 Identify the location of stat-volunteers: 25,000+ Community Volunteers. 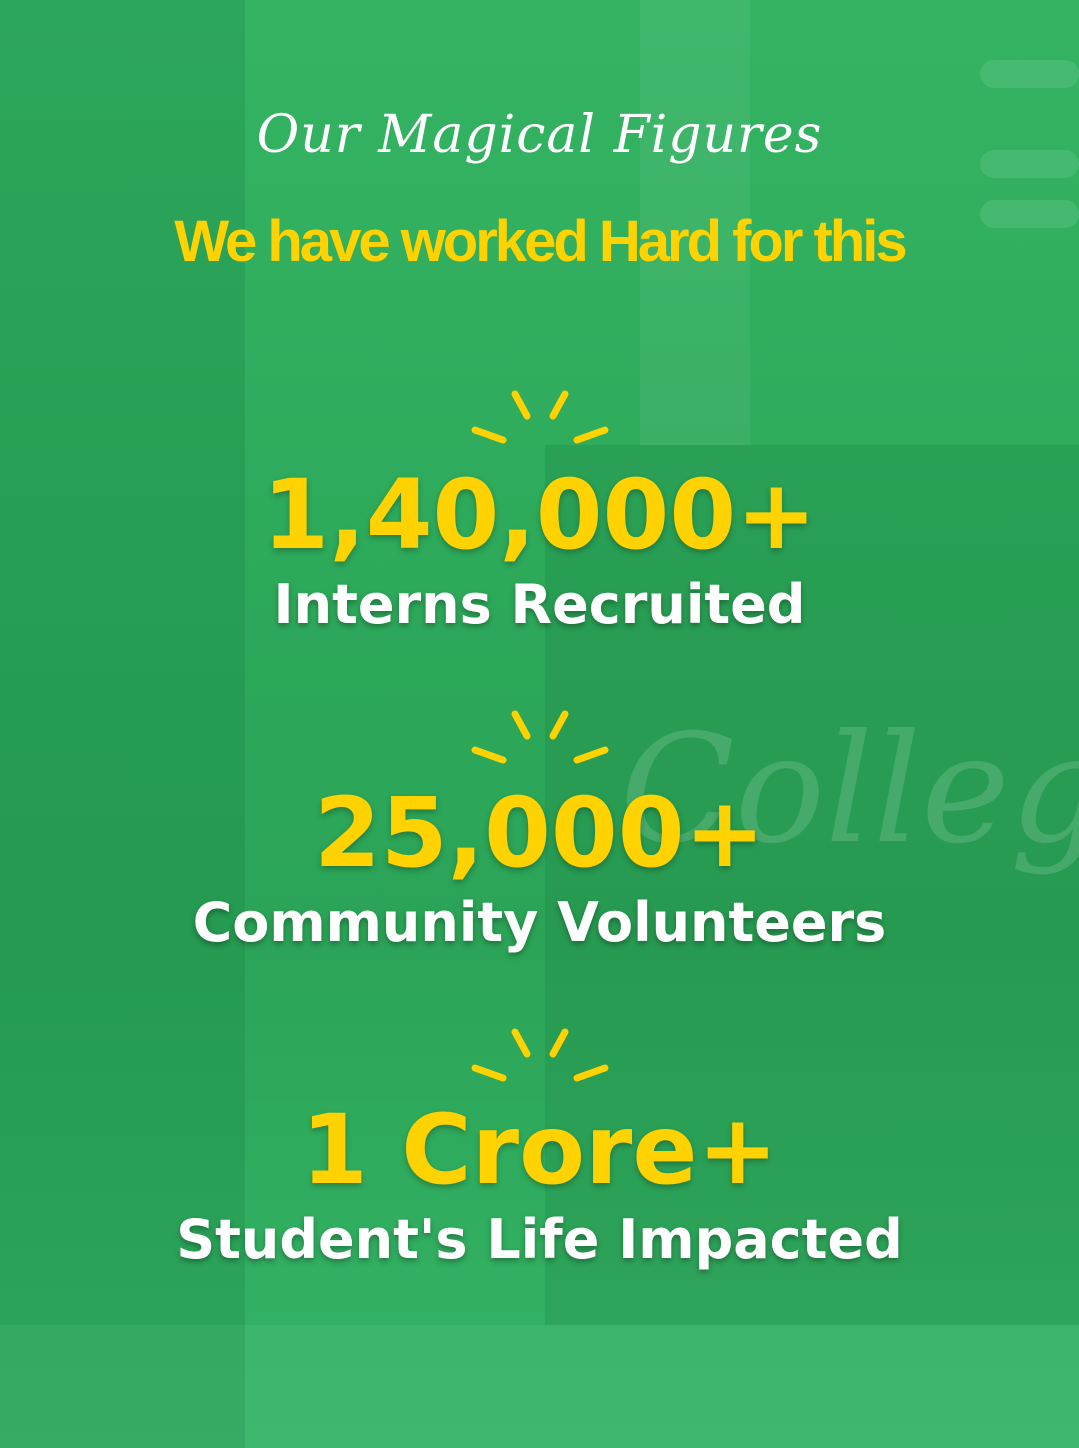
(539, 868).